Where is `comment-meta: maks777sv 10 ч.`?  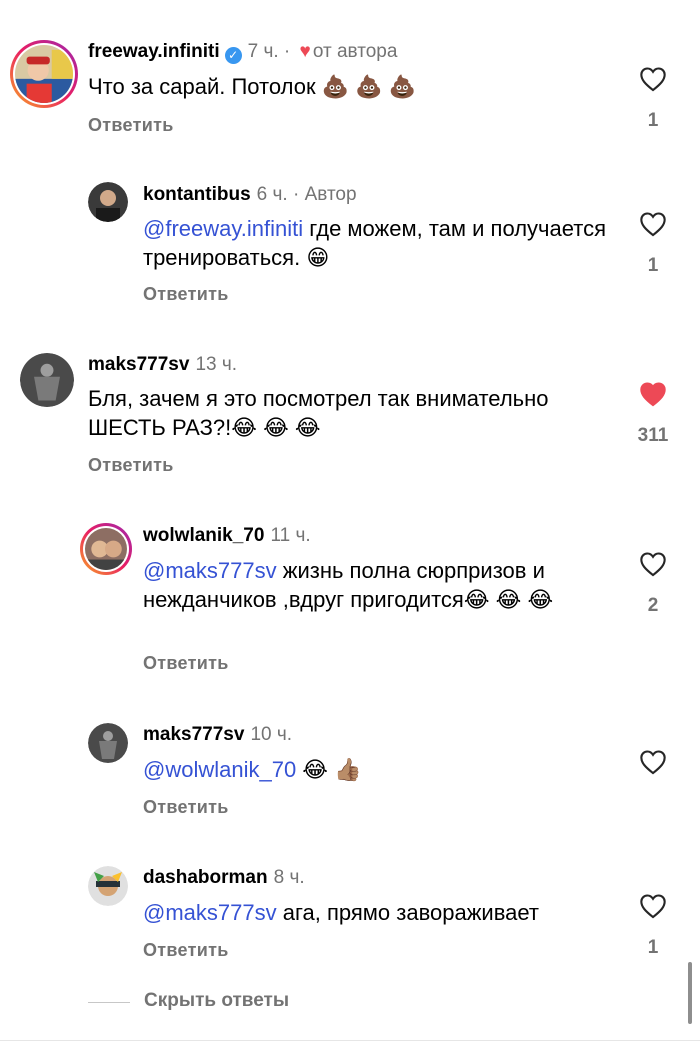 comment-meta: maks777sv 10 ч. is located at coordinates (217, 735).